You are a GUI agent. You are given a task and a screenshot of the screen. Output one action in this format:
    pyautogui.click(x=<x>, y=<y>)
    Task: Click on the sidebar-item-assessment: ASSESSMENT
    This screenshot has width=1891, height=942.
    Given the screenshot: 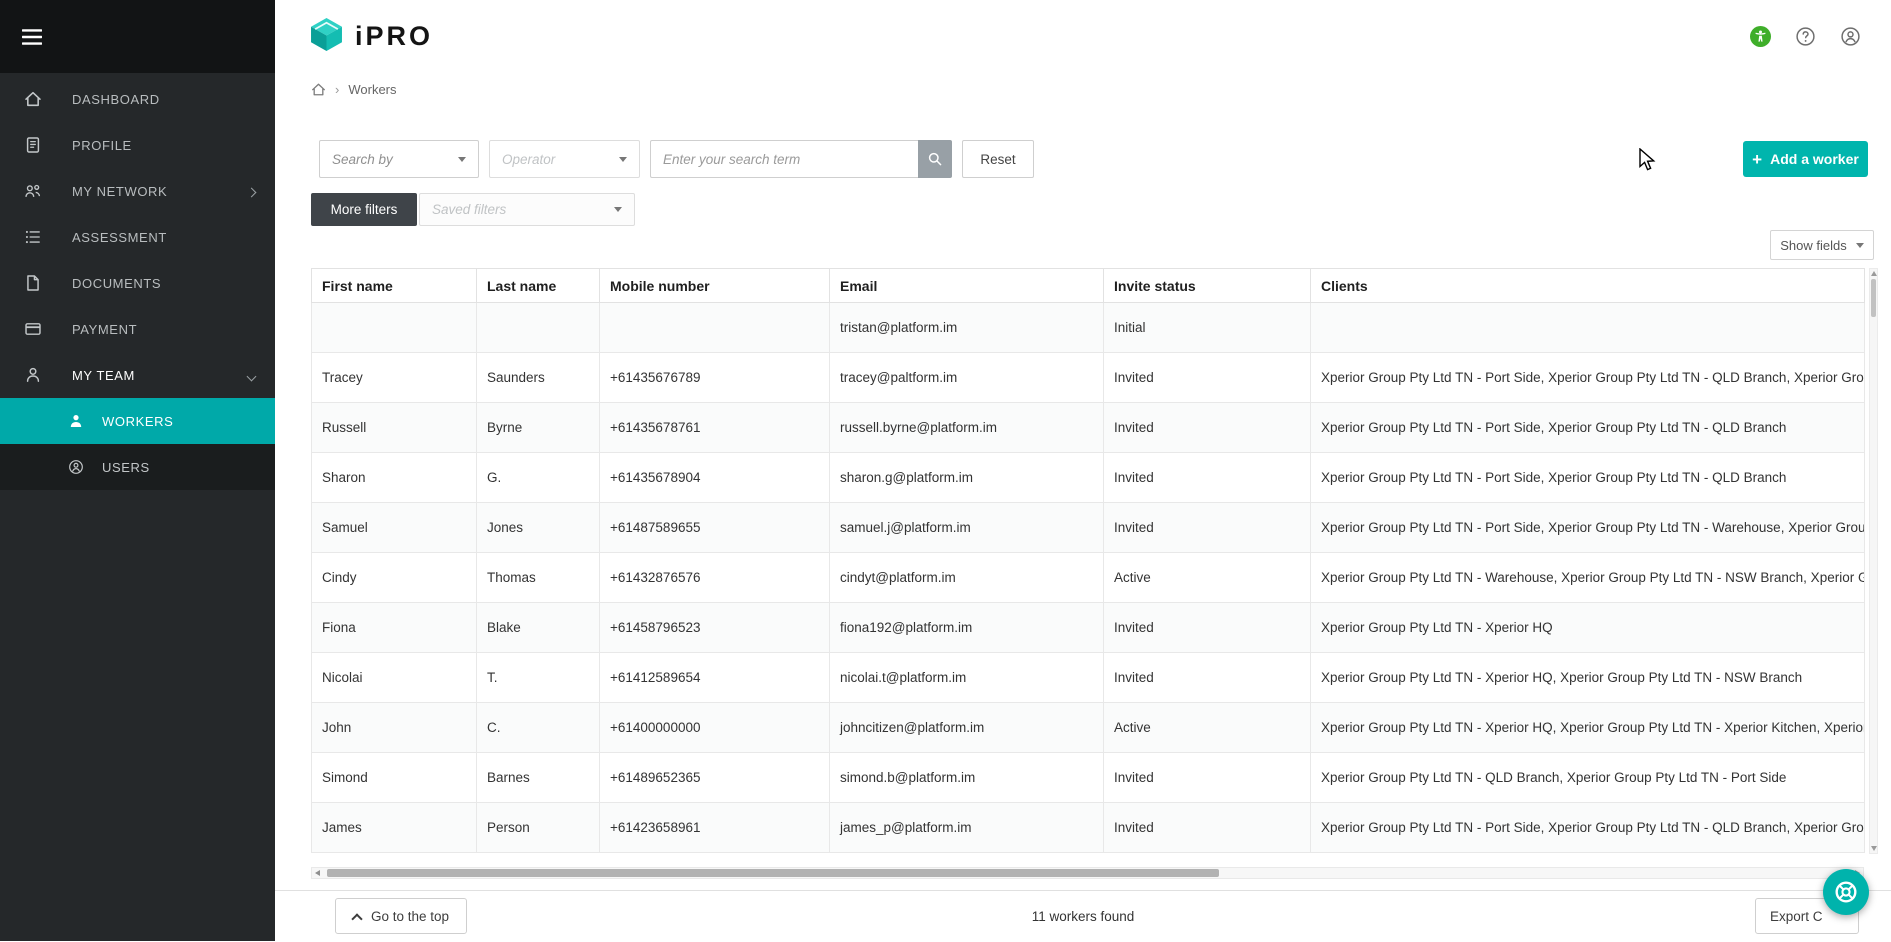 What is the action you would take?
    pyautogui.click(x=137, y=237)
    